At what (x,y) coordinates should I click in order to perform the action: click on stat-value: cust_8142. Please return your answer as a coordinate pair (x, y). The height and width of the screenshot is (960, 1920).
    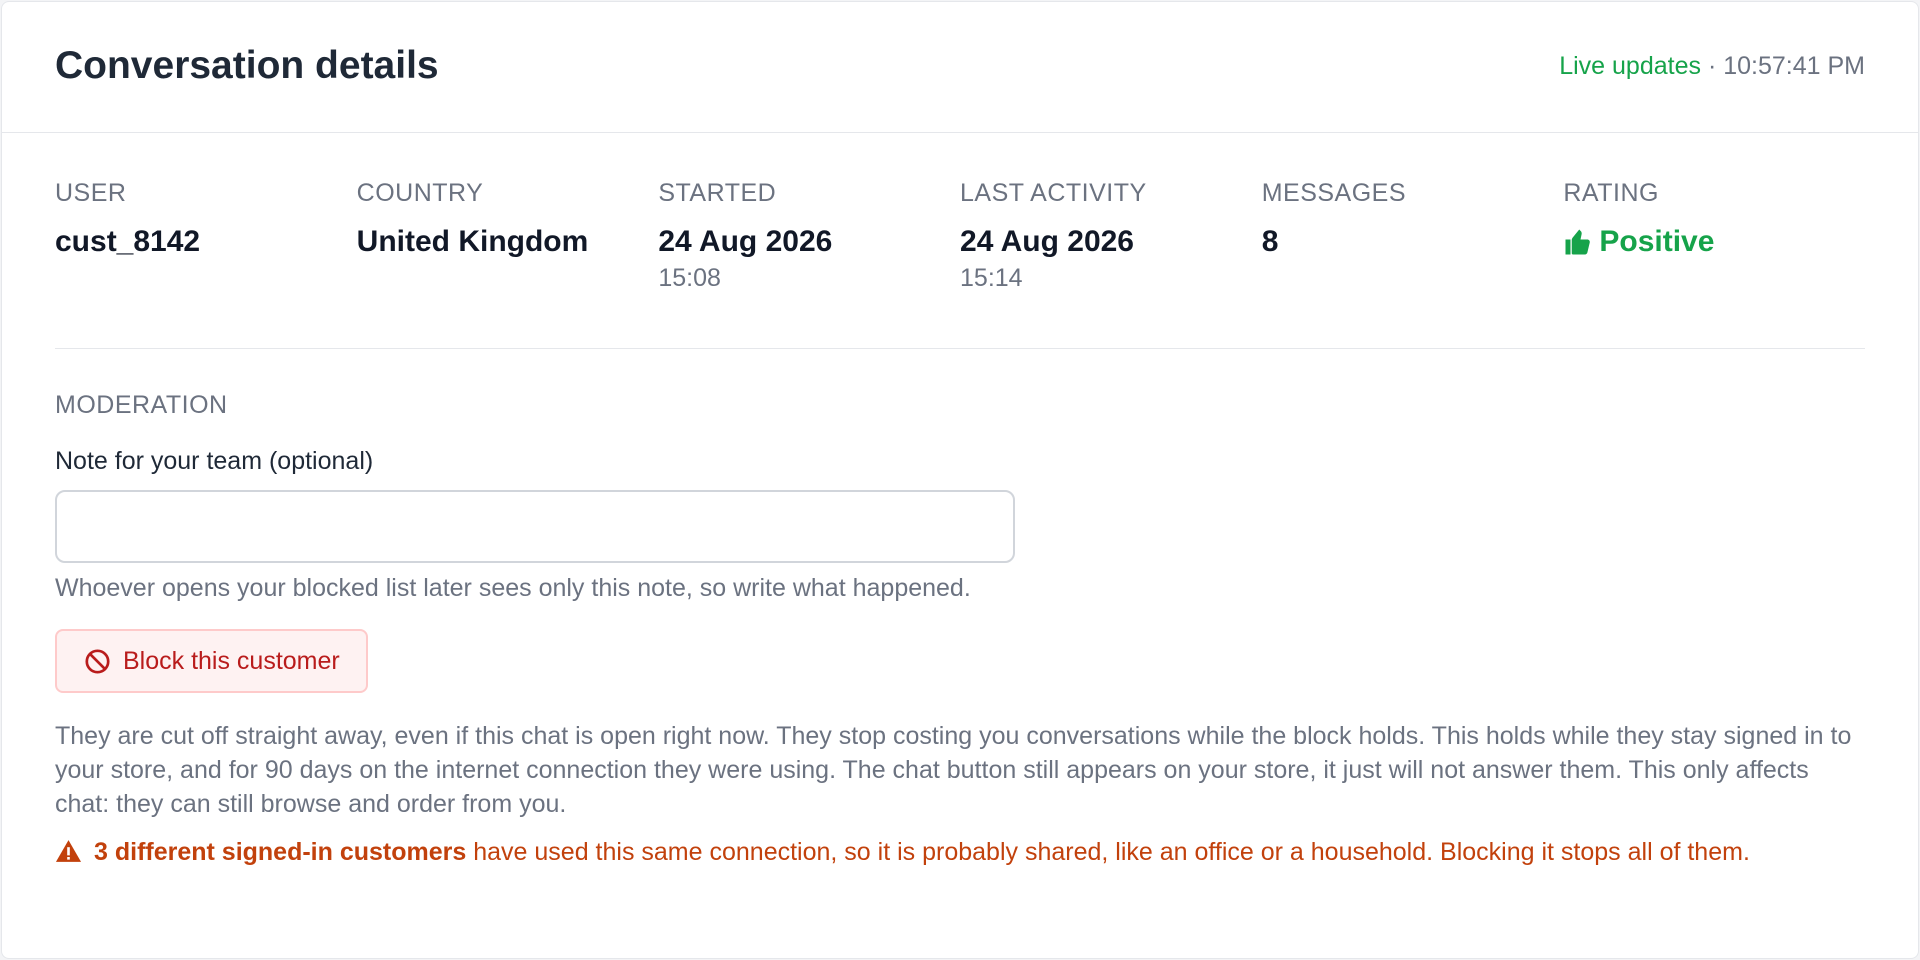
    Looking at the image, I should click on (128, 241).